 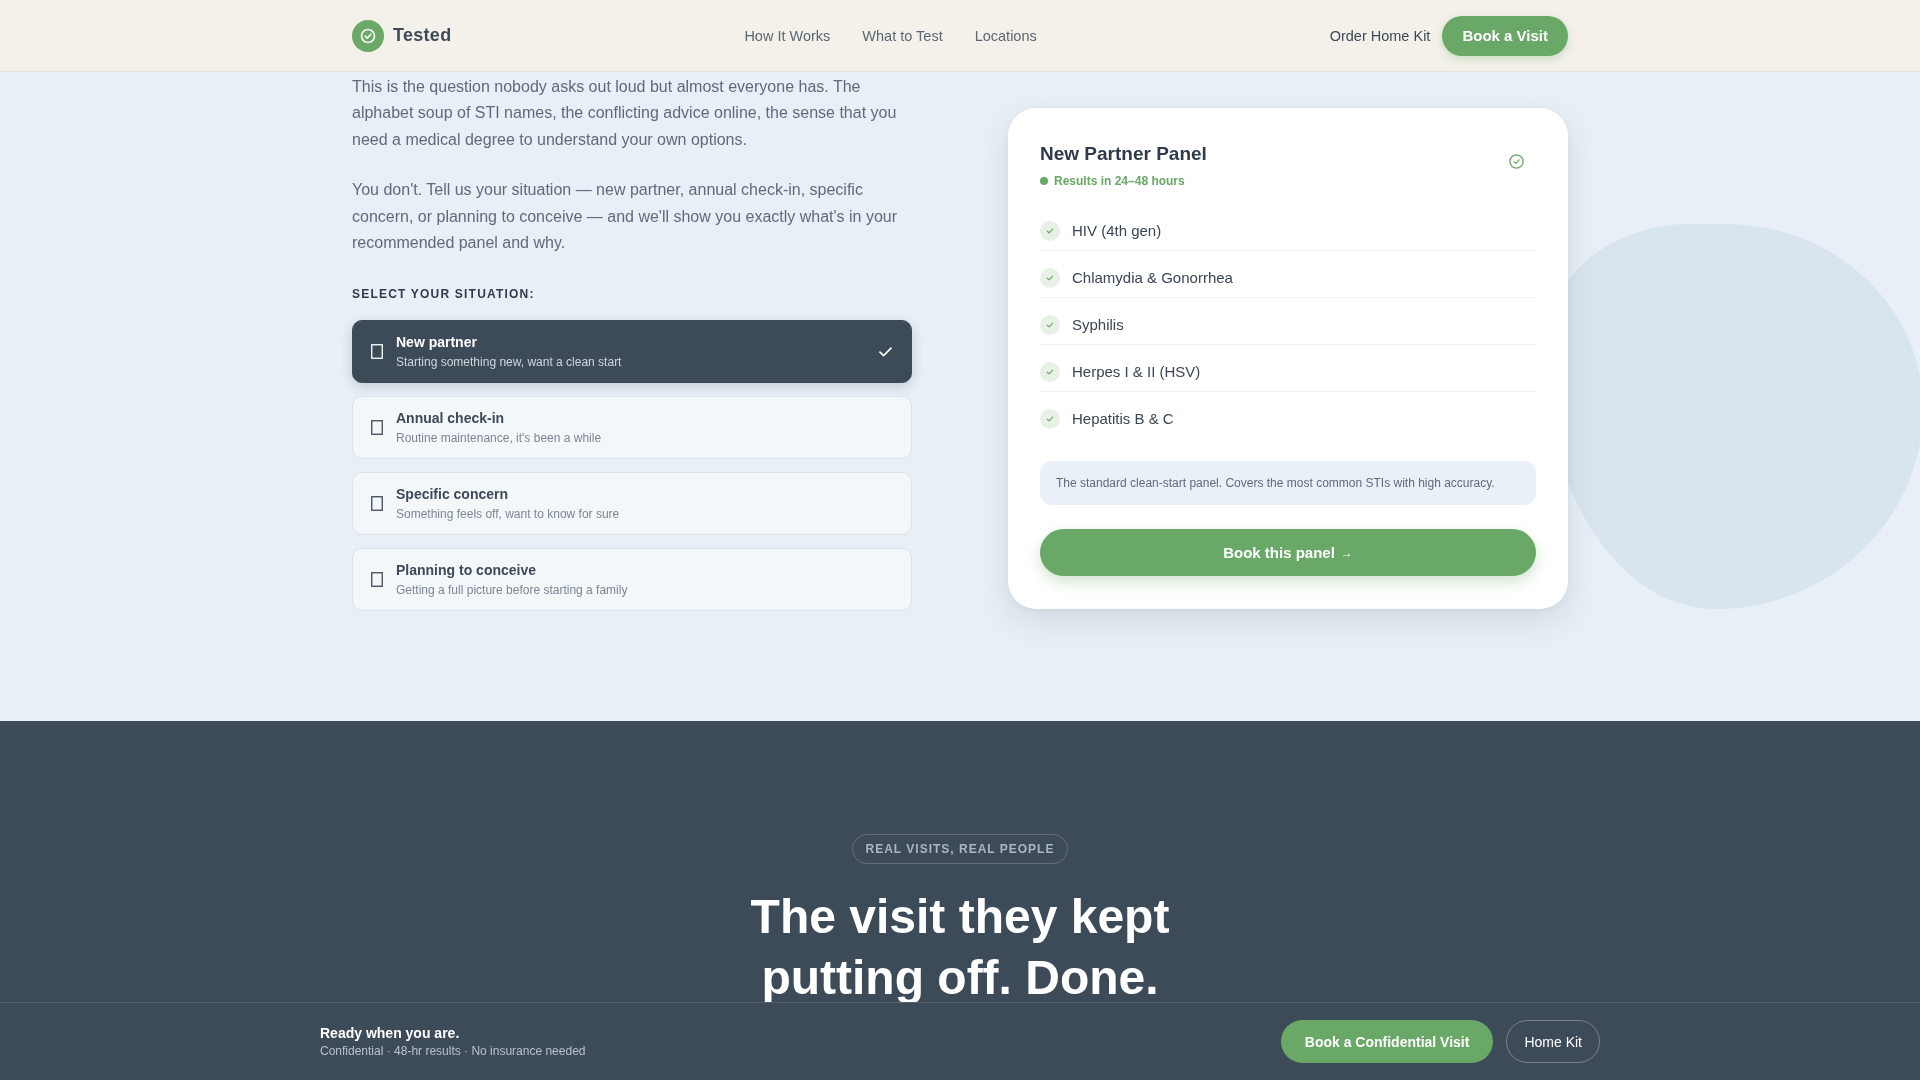 What do you see at coordinates (368, 35) in the screenshot?
I see `check-circle-logo-icon` at bounding box center [368, 35].